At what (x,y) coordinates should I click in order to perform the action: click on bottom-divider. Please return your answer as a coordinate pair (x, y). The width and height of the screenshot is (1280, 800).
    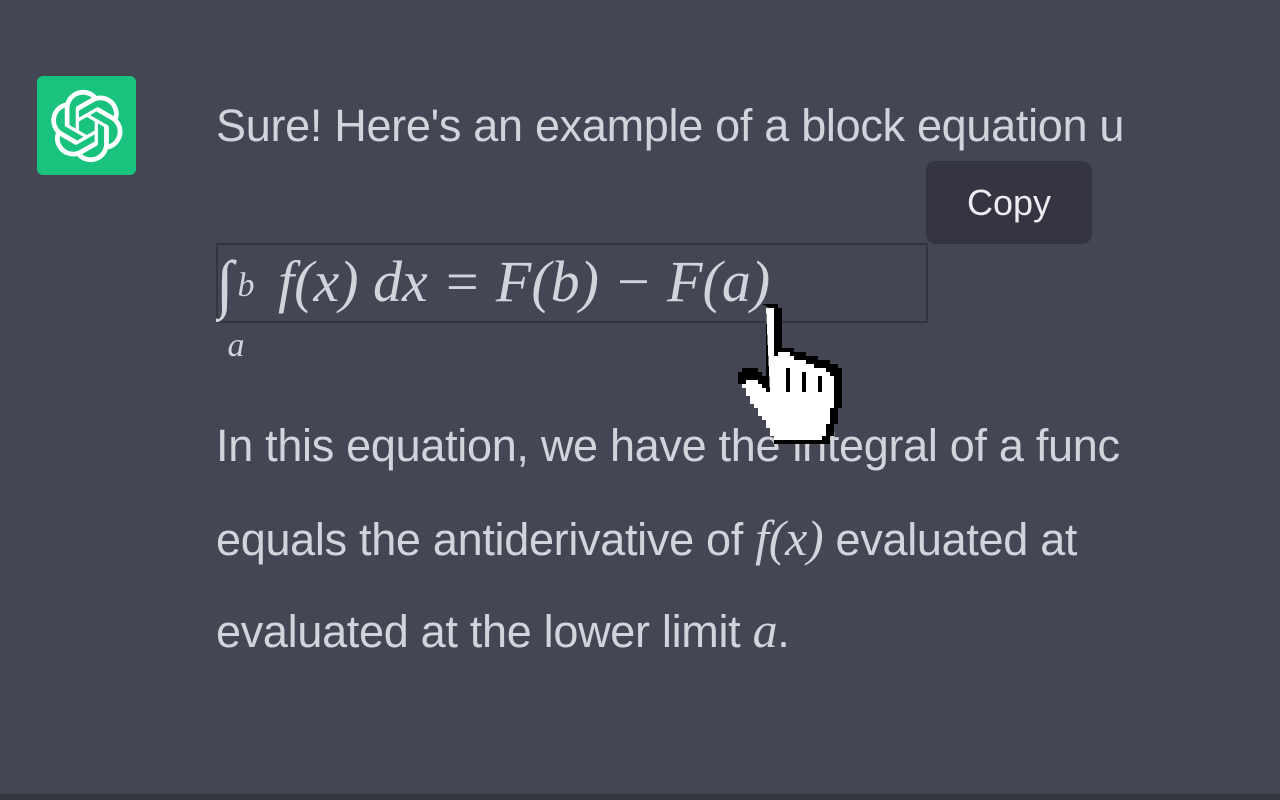
    Looking at the image, I should click on (640, 797).